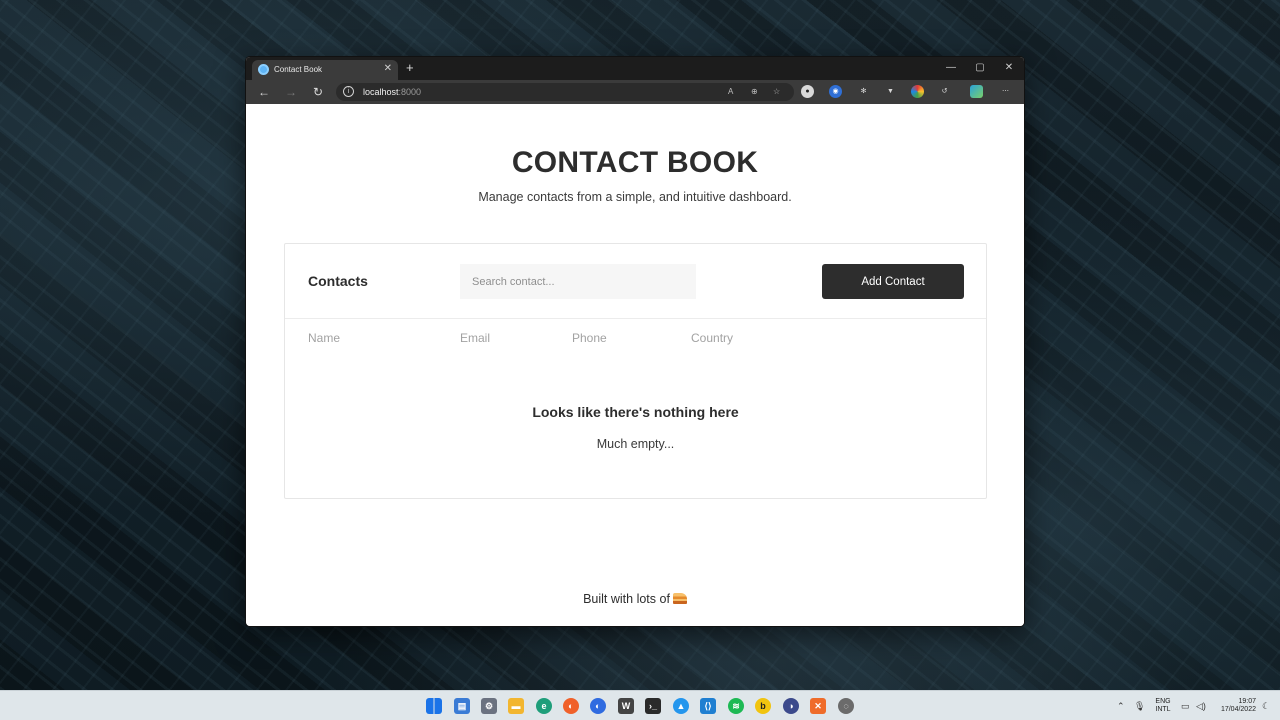 The height and width of the screenshot is (720, 1280). Describe the element at coordinates (730, 92) in the screenshot. I see `read-aloud-icon: A` at that location.